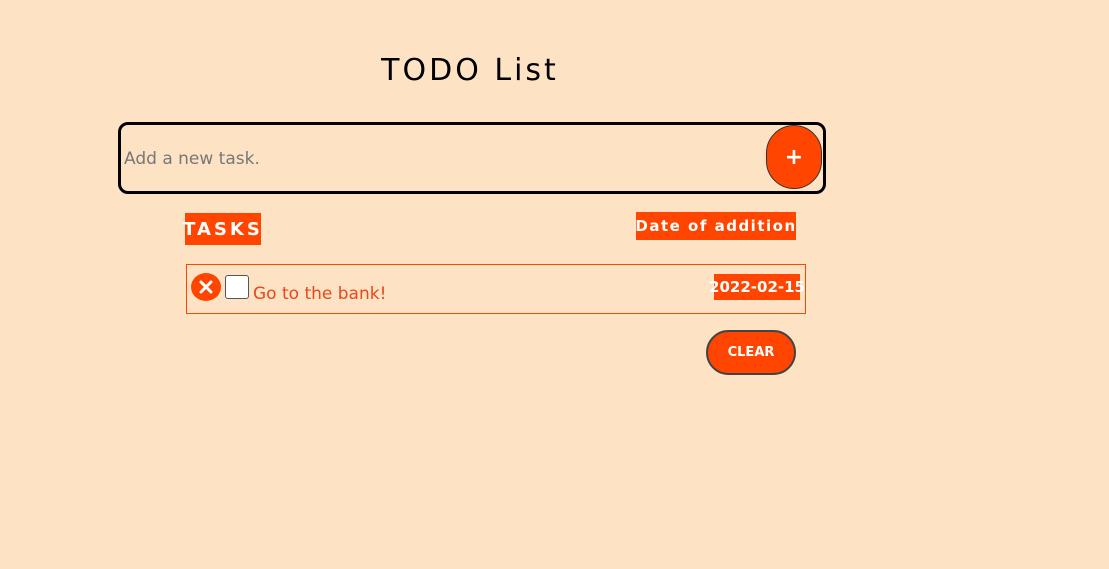 The image size is (1109, 569). Describe the element at coordinates (439, 159) in the screenshot. I see `new-task-input` at that location.